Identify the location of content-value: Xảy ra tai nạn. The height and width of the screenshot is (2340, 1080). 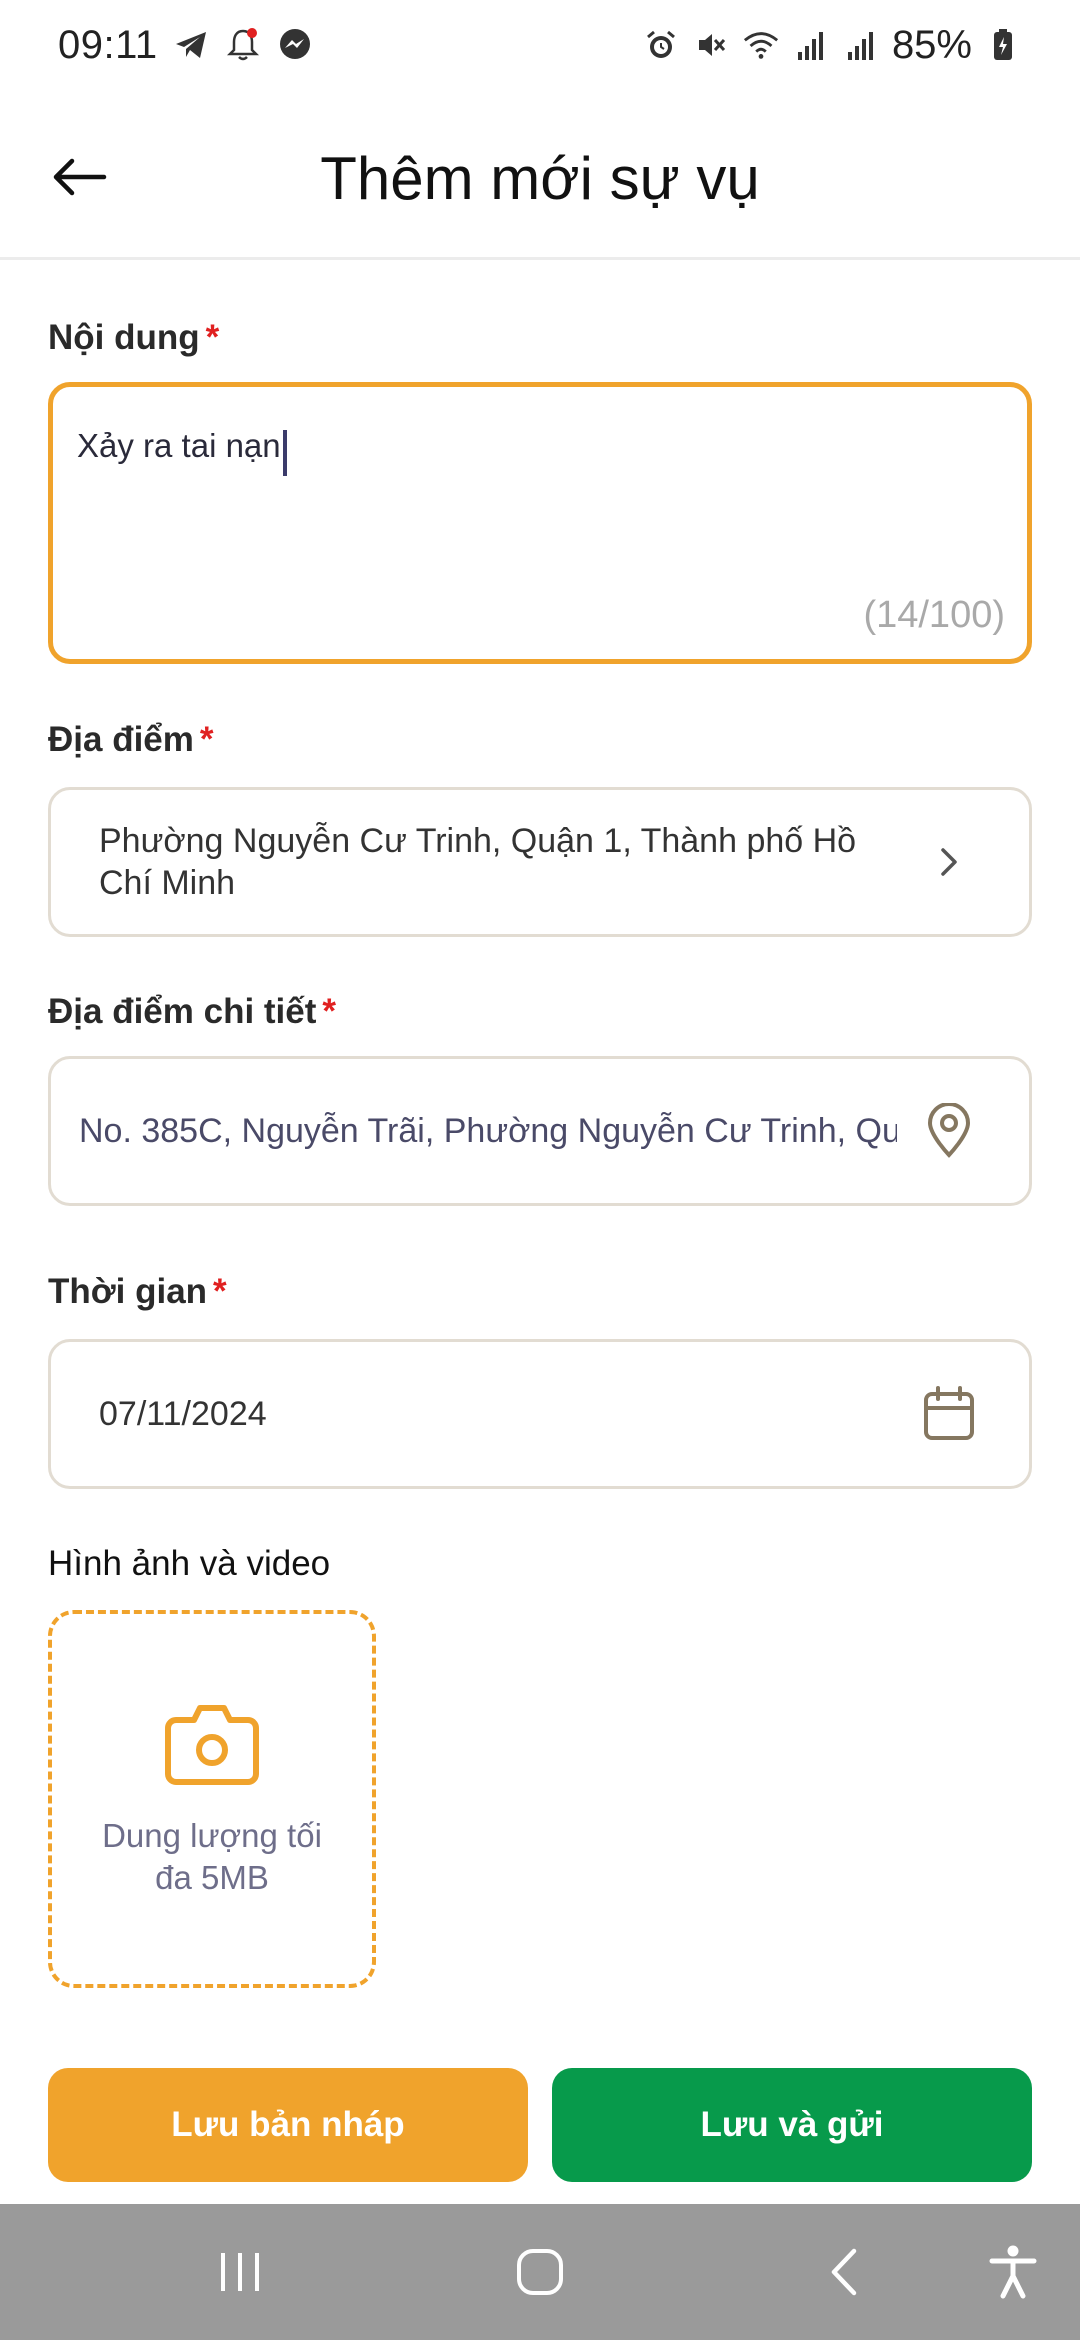
(179, 445).